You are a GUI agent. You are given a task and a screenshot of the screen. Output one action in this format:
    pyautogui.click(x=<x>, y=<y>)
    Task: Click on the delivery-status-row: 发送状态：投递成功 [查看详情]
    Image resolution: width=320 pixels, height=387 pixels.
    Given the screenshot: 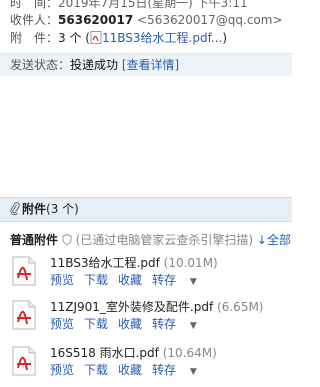 What is the action you would take?
    pyautogui.click(x=94, y=65)
    